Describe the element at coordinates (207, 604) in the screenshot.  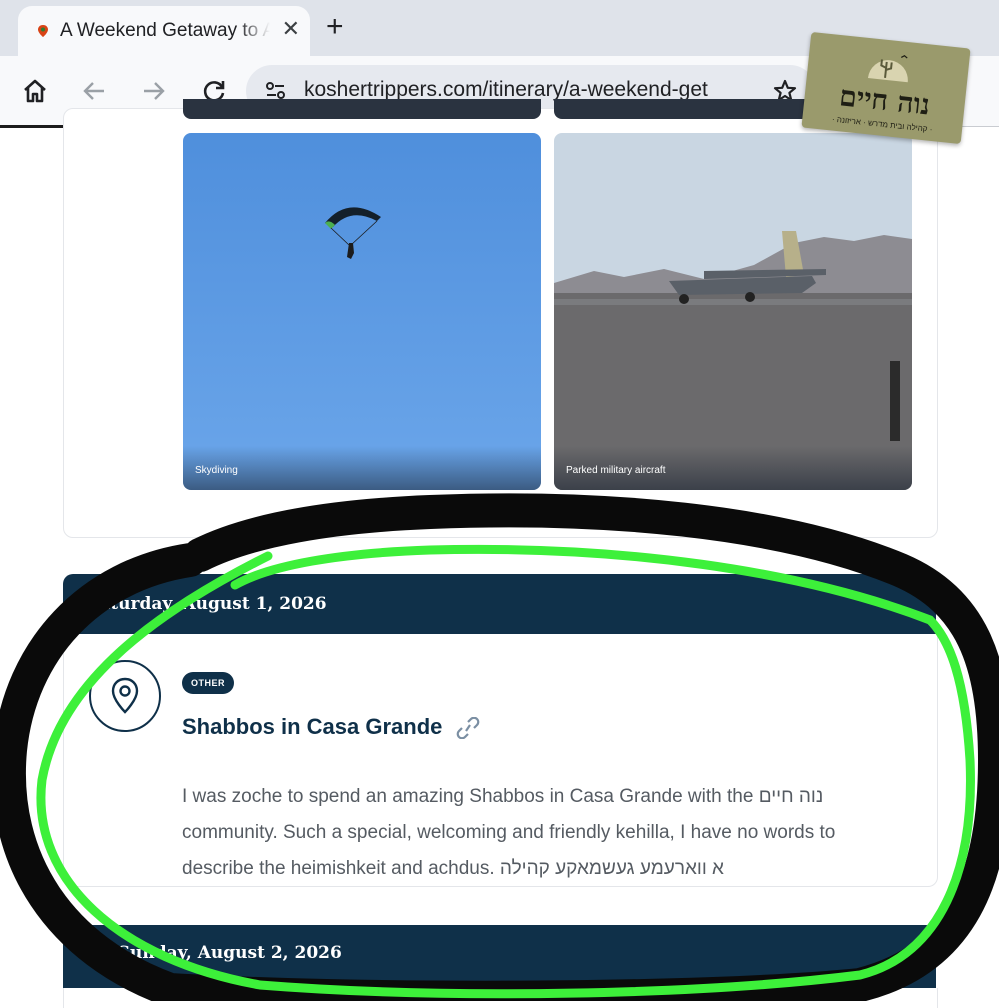
I see `day-header-text: Saturday, August 1, 2026` at that location.